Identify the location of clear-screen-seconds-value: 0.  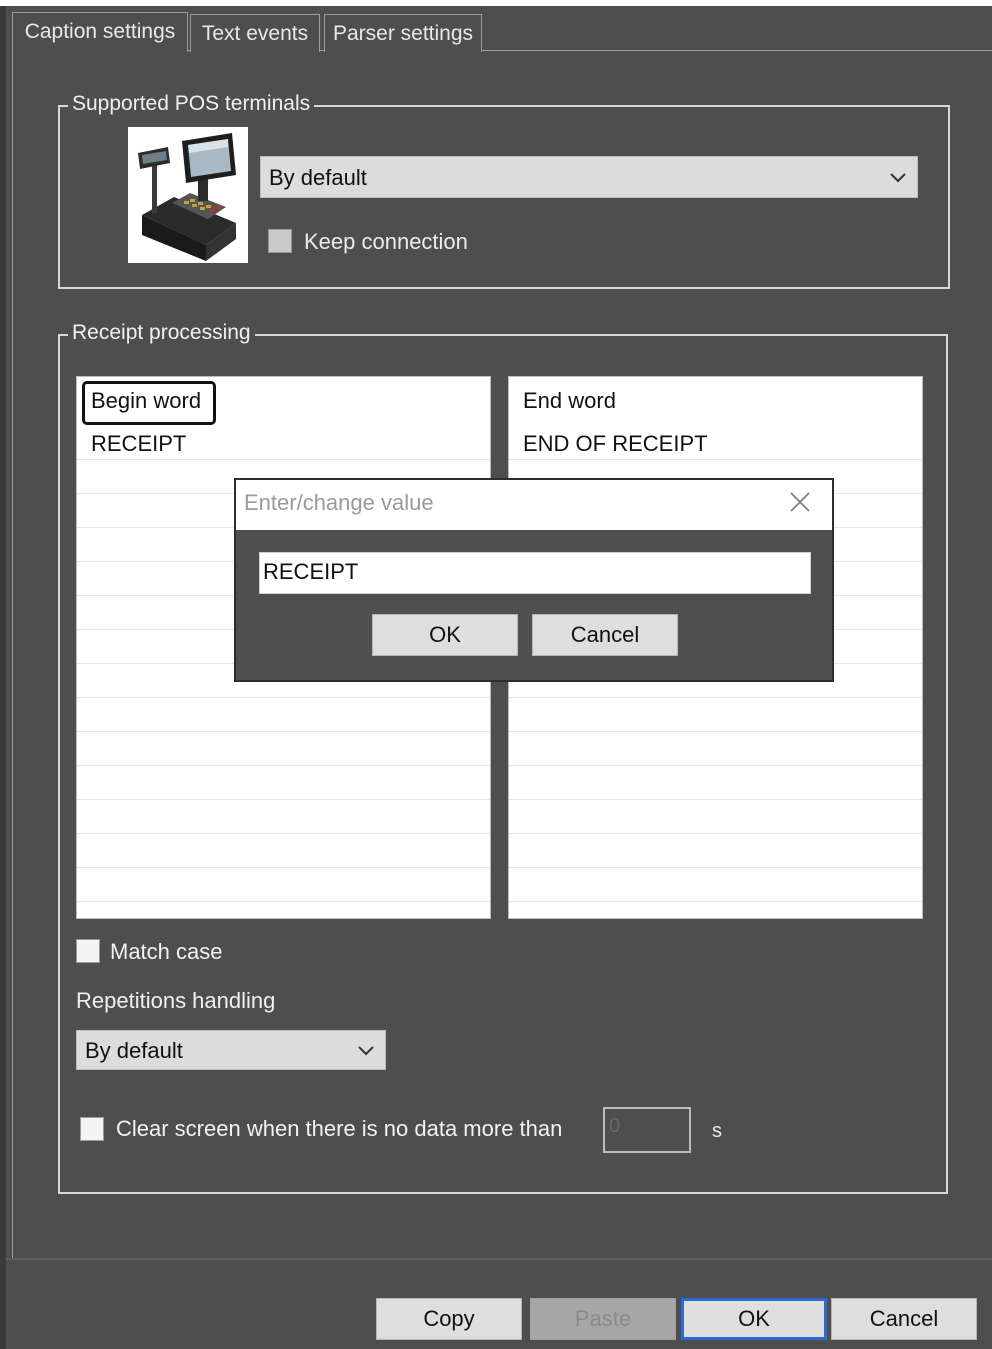
(615, 1126).